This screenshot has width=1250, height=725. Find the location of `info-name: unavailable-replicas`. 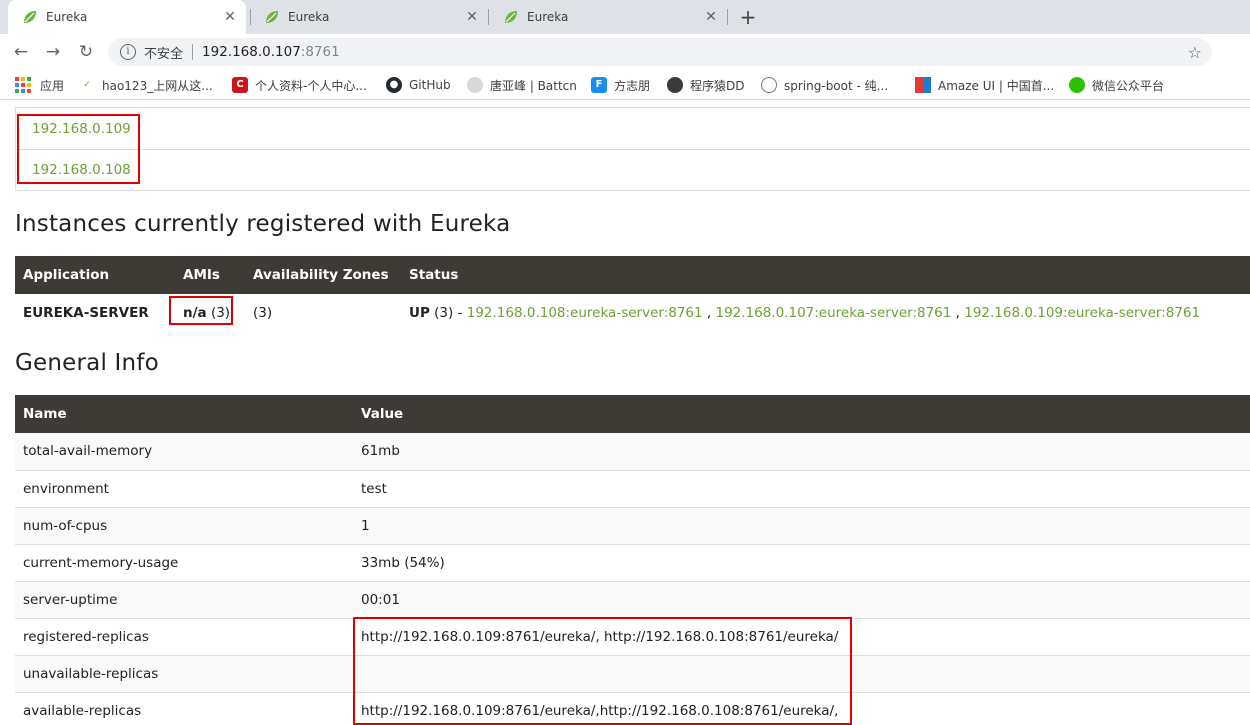

info-name: unavailable-replicas is located at coordinates (184, 673).